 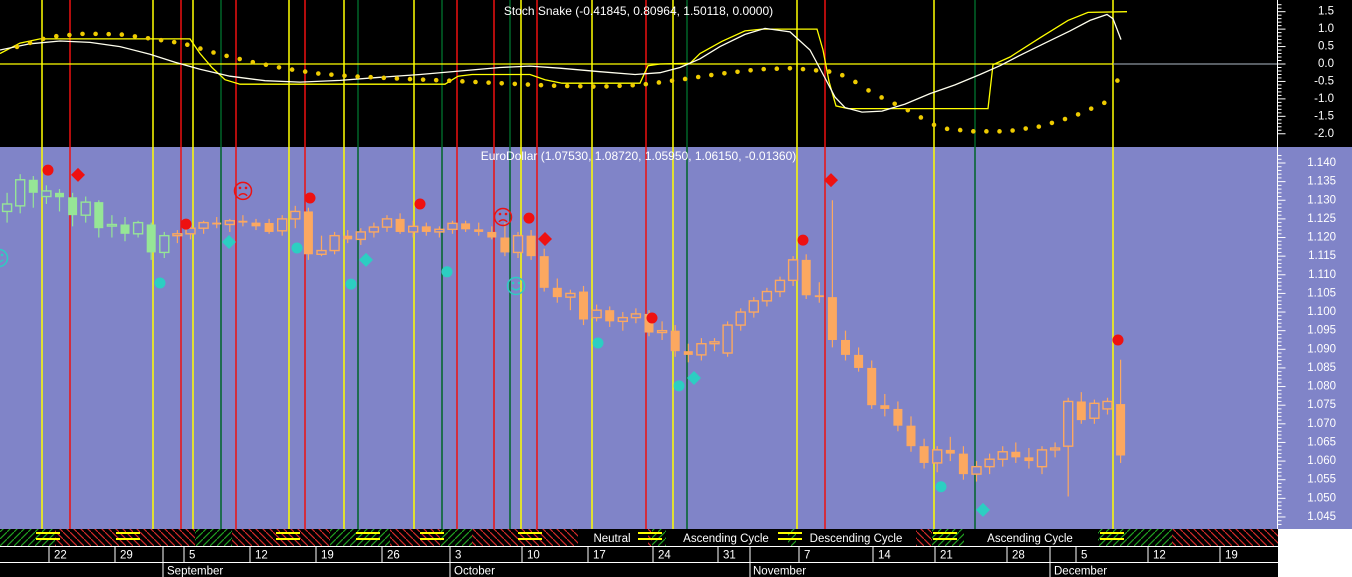 I want to click on price-axis-label: 1.125, so click(x=1321, y=219).